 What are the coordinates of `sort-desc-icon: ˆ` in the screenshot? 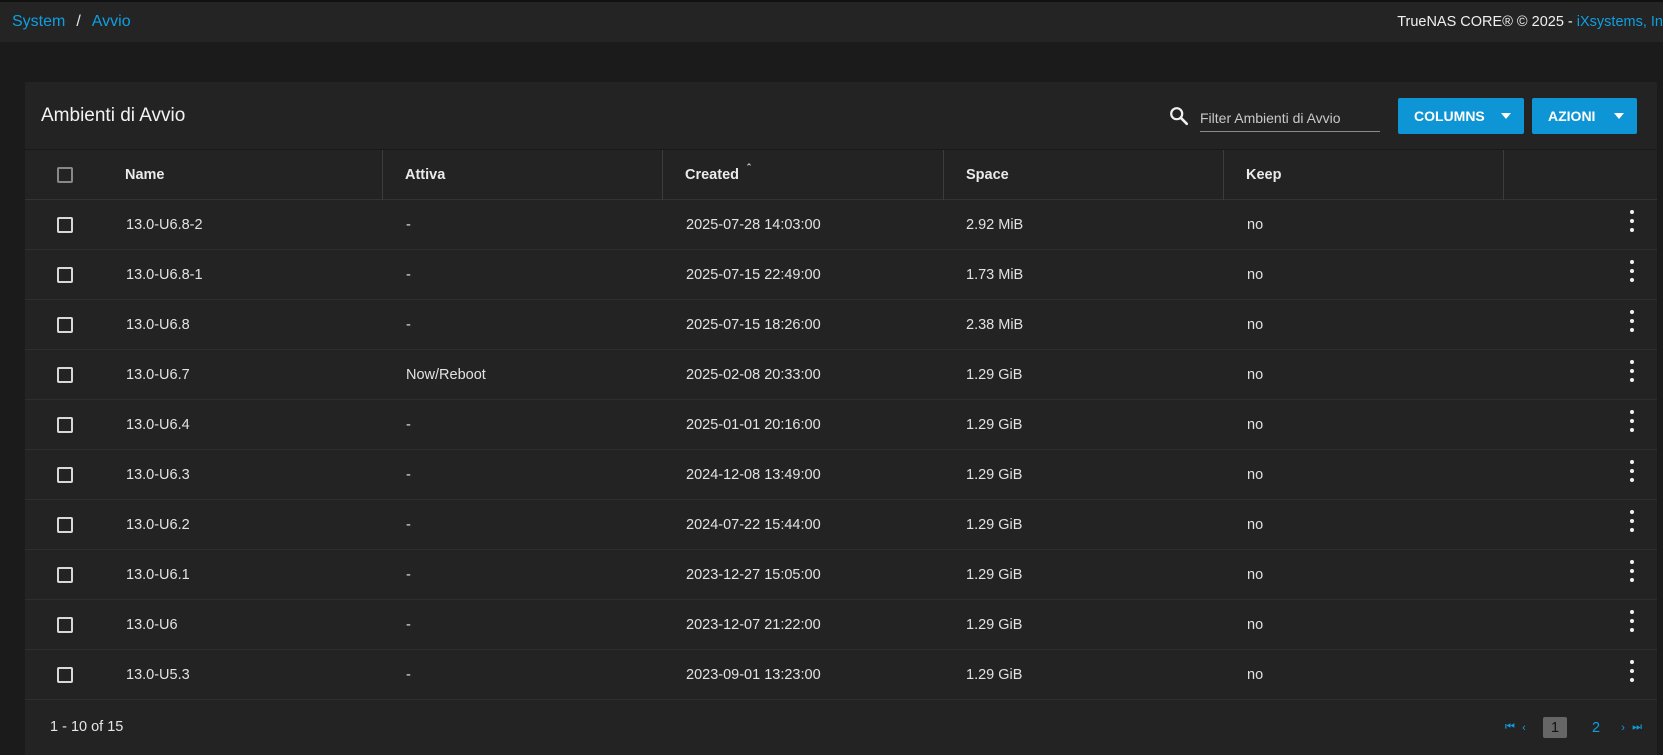 It's located at (749, 169).